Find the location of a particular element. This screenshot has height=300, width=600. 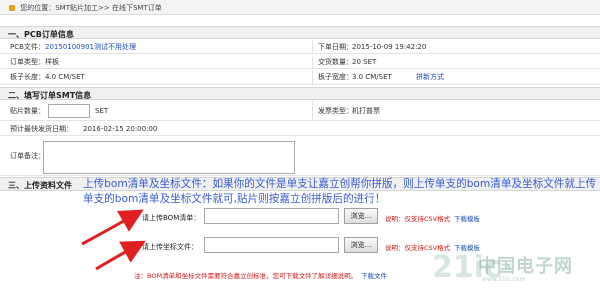

board-length-label: 板子长度： is located at coordinates (27, 77).